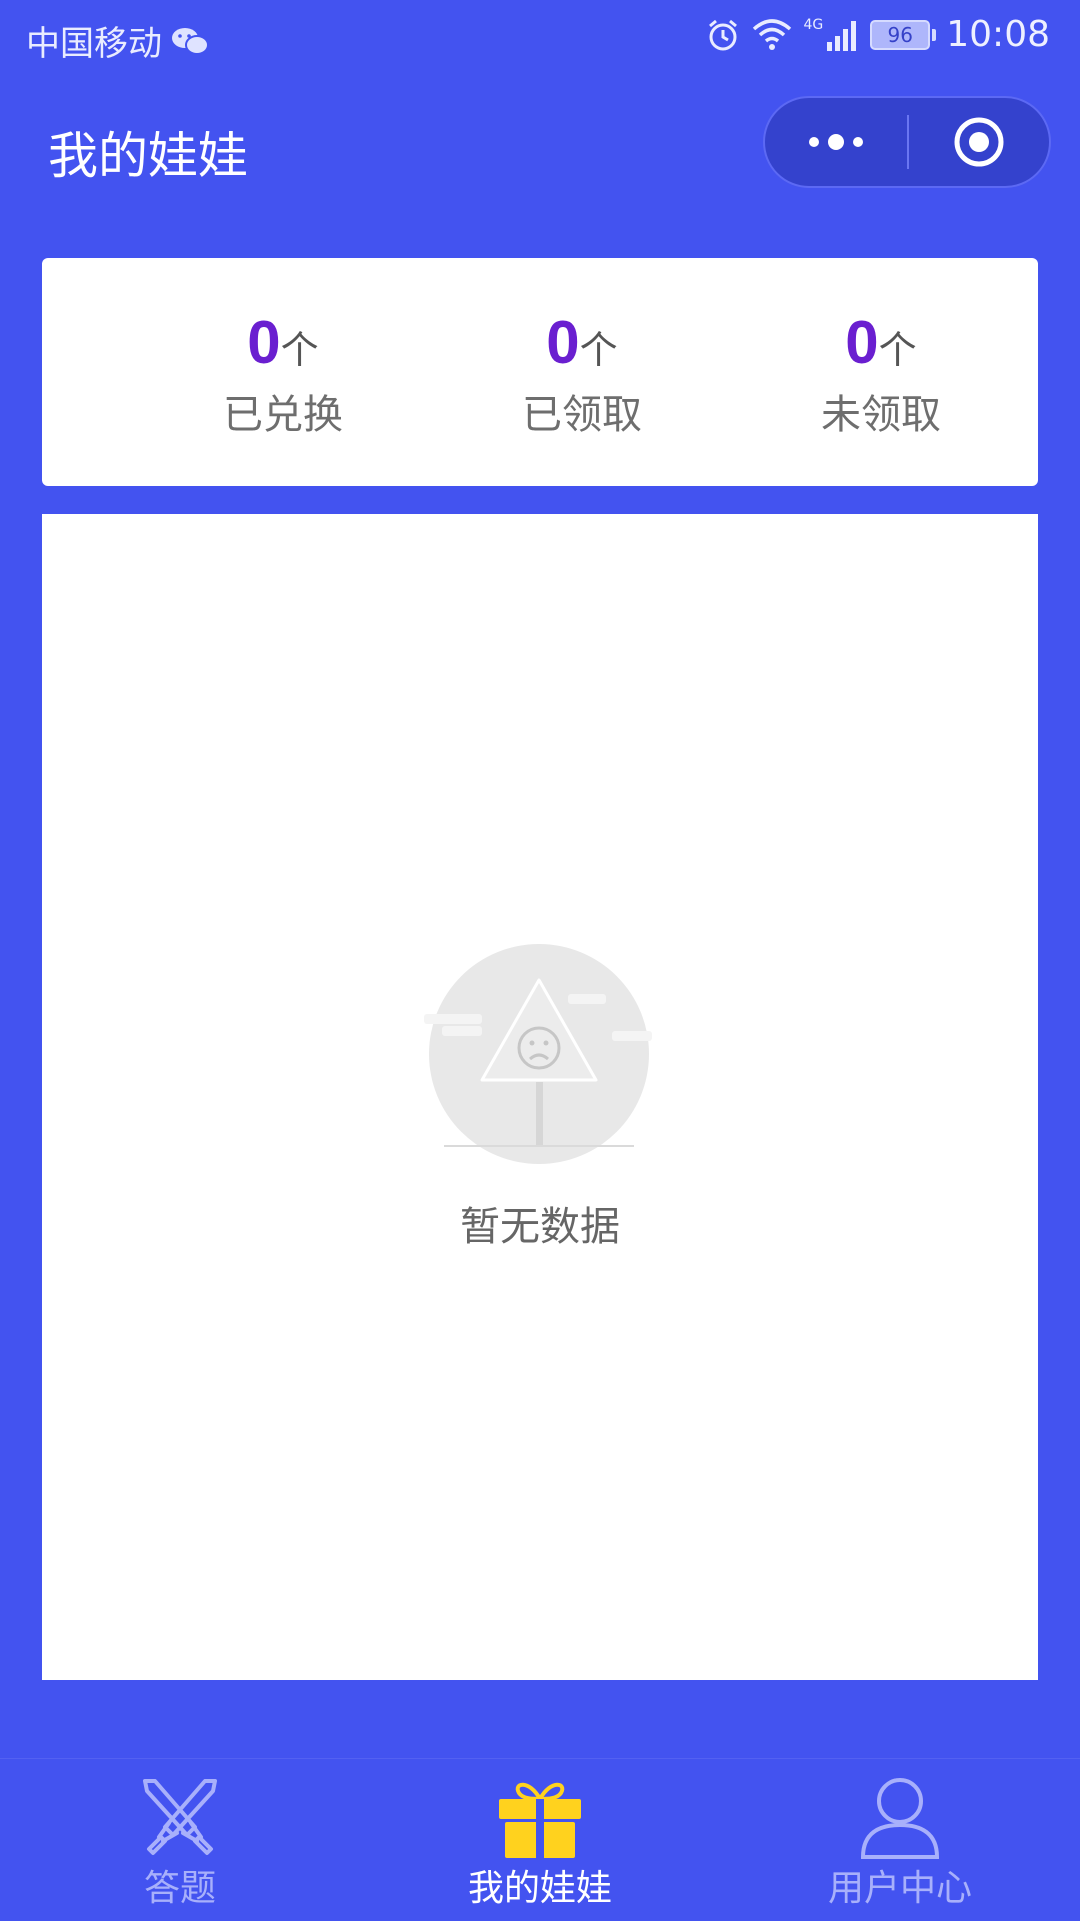 Image resolution: width=1080 pixels, height=1921 pixels. Describe the element at coordinates (94, 44) in the screenshot. I see `carrier-name: 中国移动` at that location.